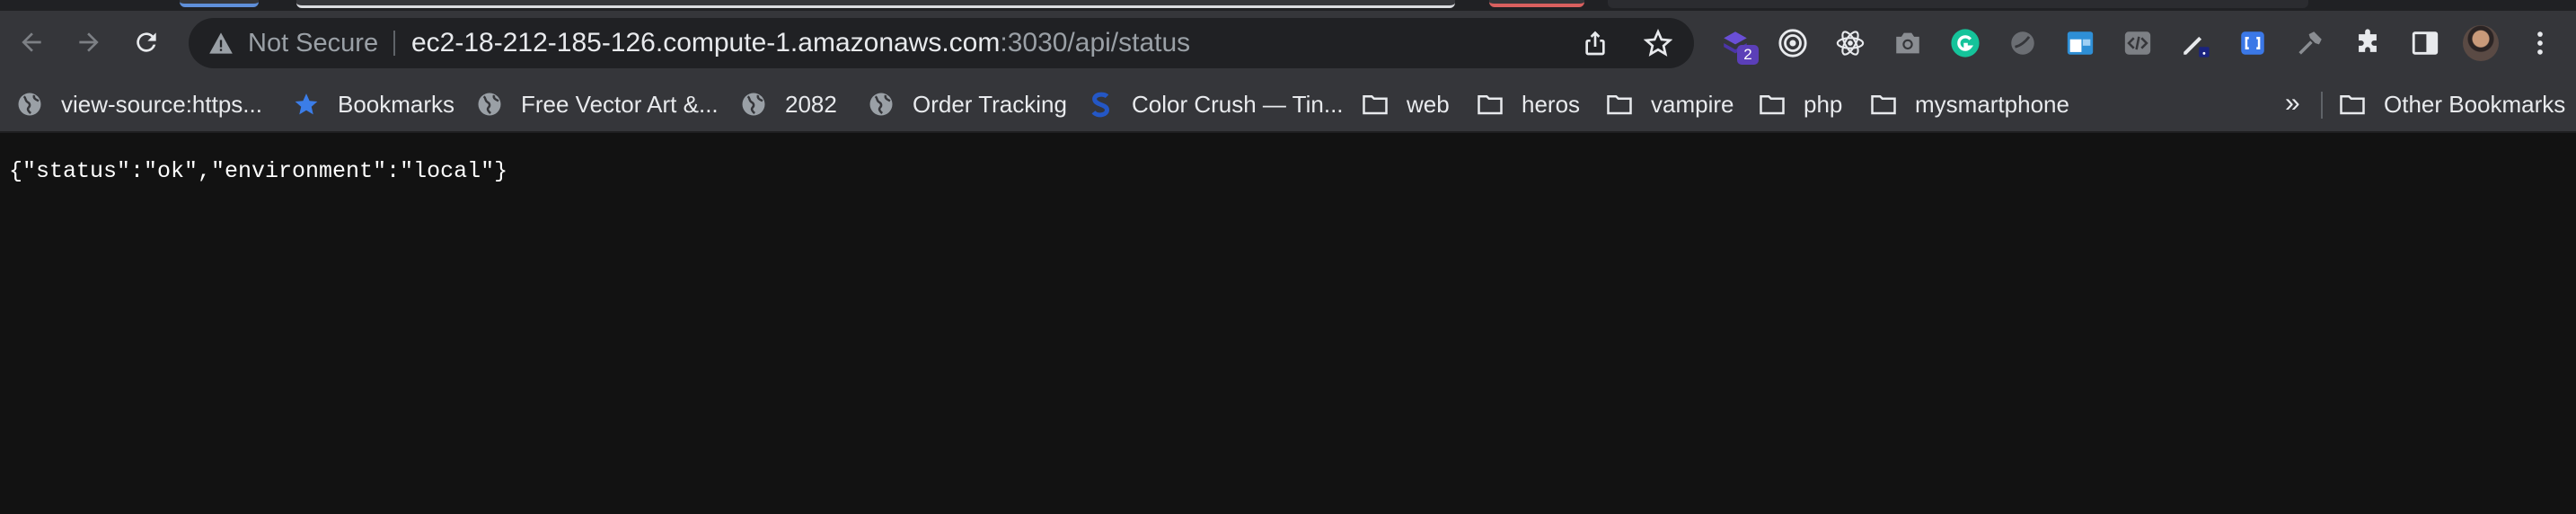  I want to click on kebab-menu-icon, so click(2540, 43).